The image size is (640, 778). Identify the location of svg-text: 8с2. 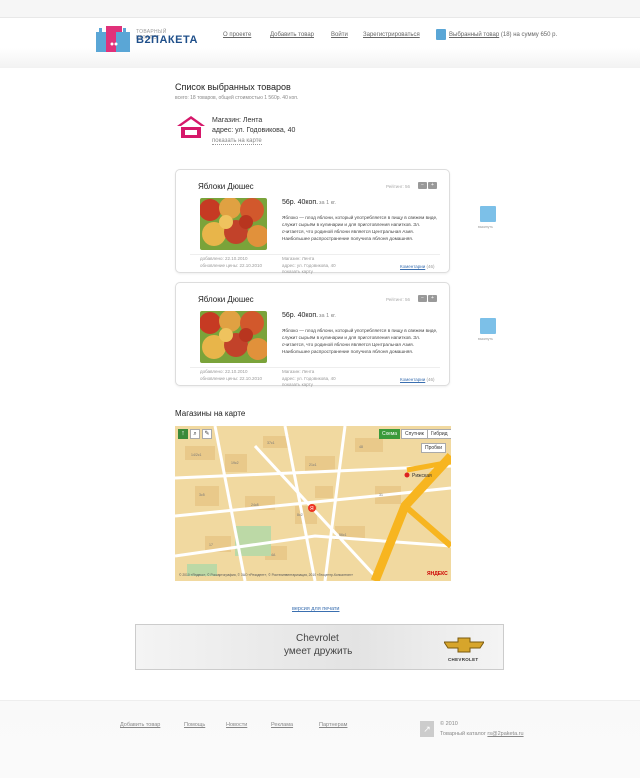
(300, 515).